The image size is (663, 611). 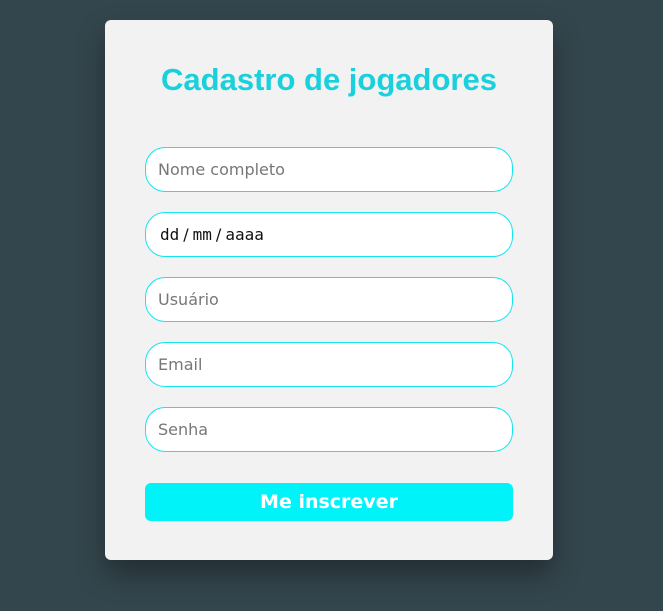 I want to click on birthdate-month: mm, so click(x=202, y=234).